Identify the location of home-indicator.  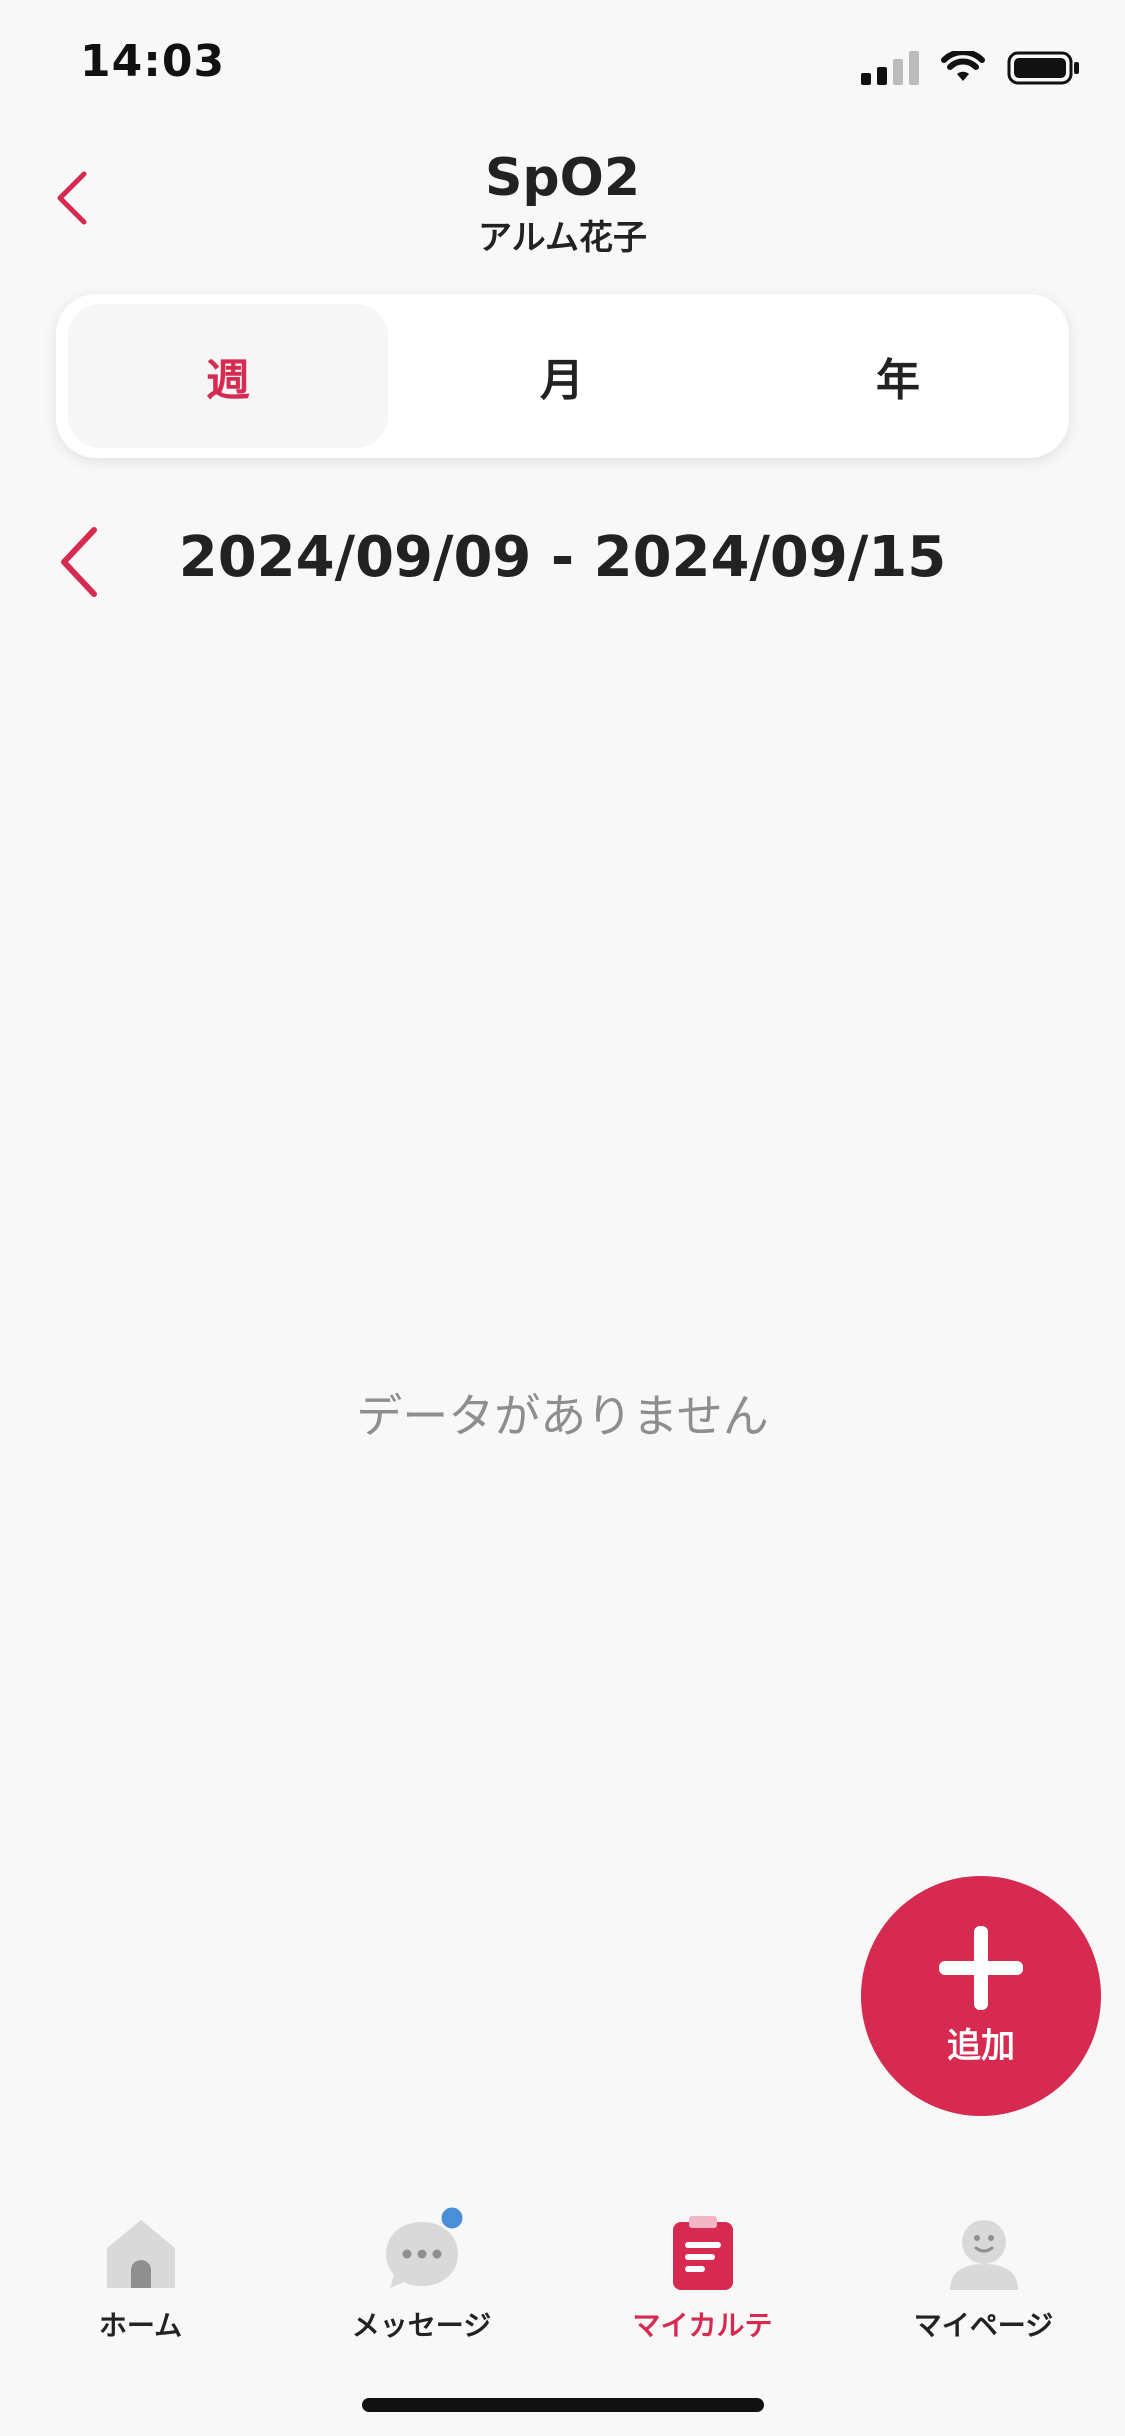
(563, 2405).